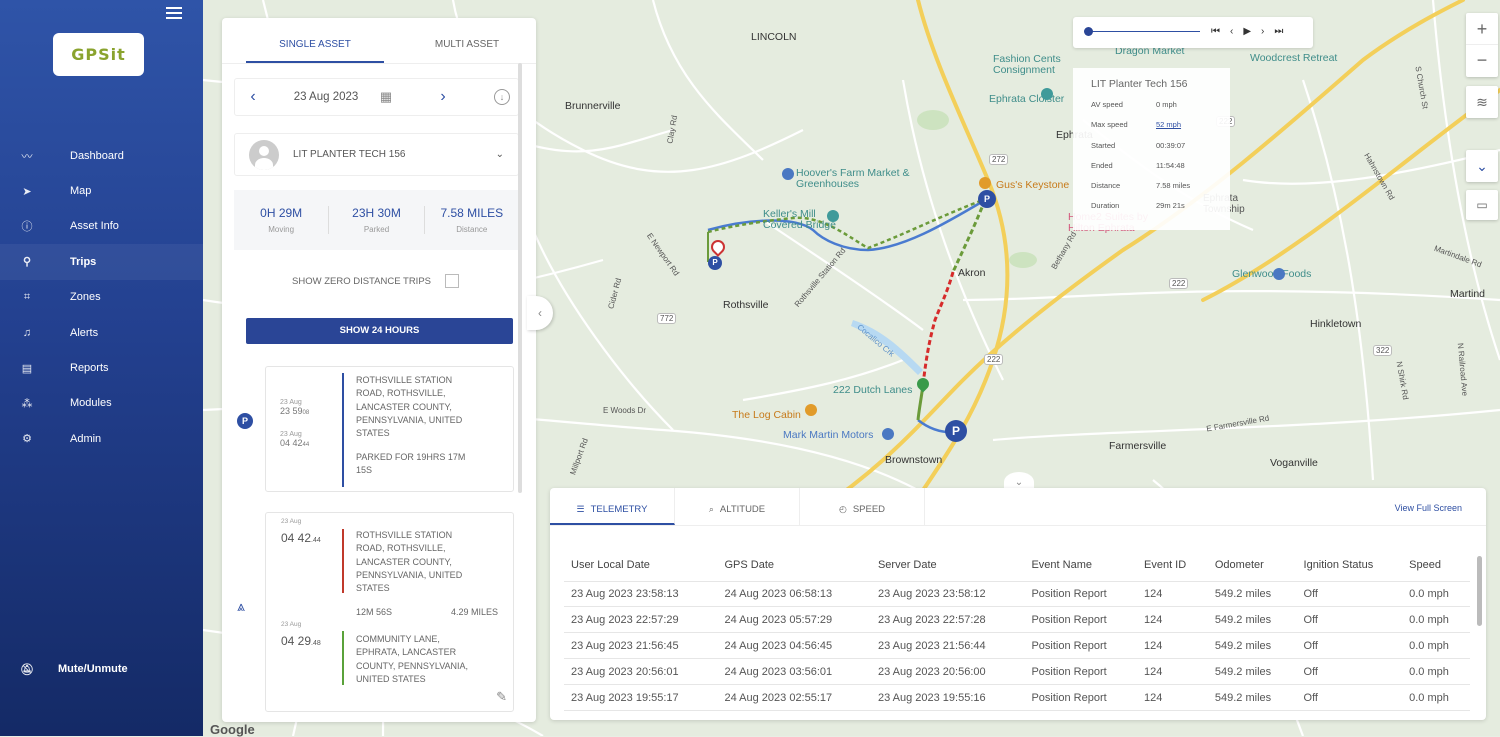 The width and height of the screenshot is (1500, 737). What do you see at coordinates (612, 506) in the screenshot?
I see `tab-telemetry: ☰ TELEMETRY` at bounding box center [612, 506].